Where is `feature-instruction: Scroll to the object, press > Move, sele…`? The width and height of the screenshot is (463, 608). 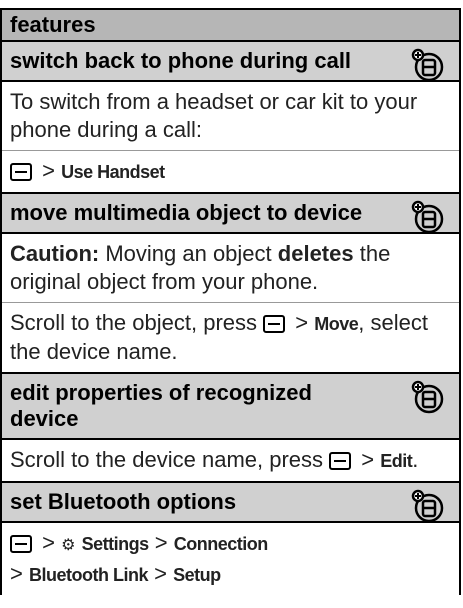 feature-instruction: Scroll to the object, press > Move, sele… is located at coordinates (230, 338).